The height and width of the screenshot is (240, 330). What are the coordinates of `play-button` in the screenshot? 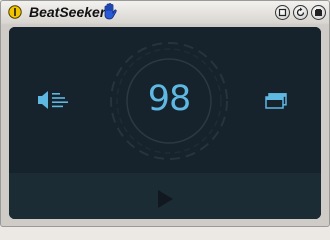 It's located at (165, 199).